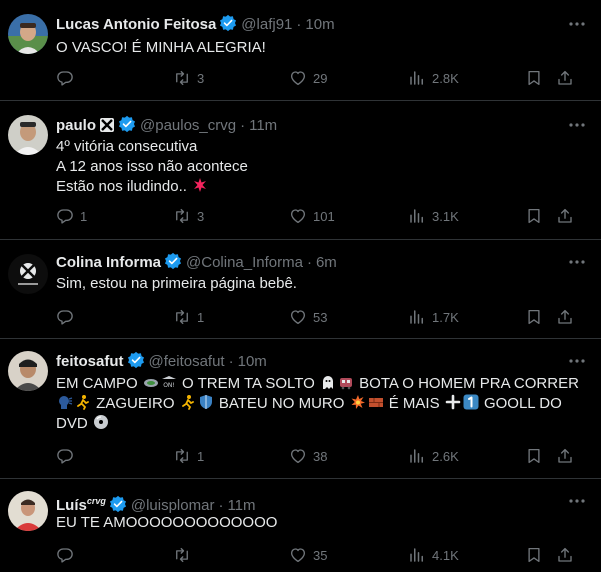 Image resolution: width=601 pixels, height=572 pixels. Describe the element at coordinates (188, 125) in the screenshot. I see `user-handle: @paulos_crvg` at that location.